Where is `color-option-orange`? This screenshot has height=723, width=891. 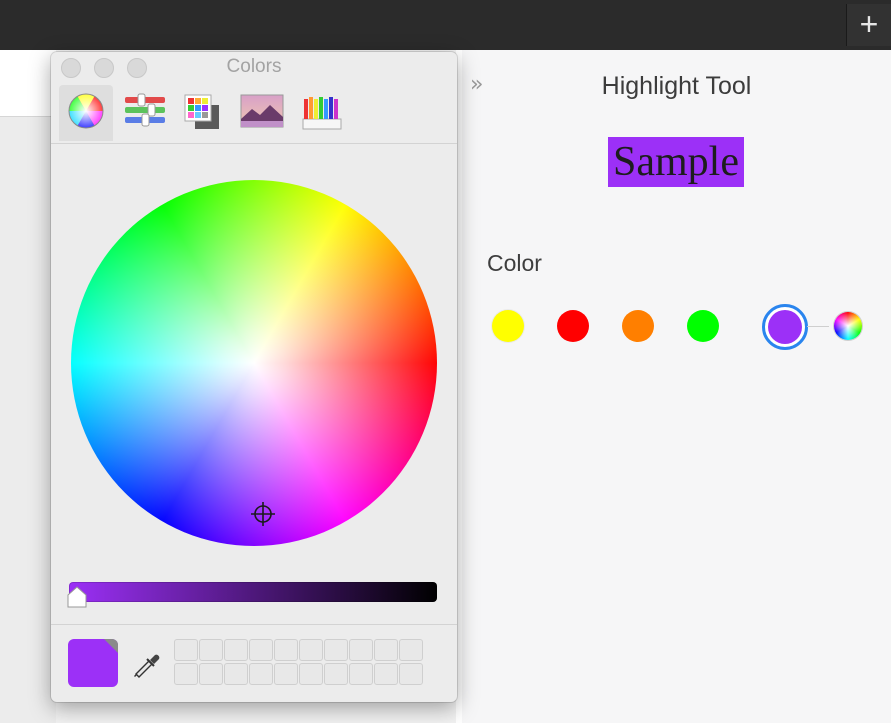 color-option-orange is located at coordinates (638, 326).